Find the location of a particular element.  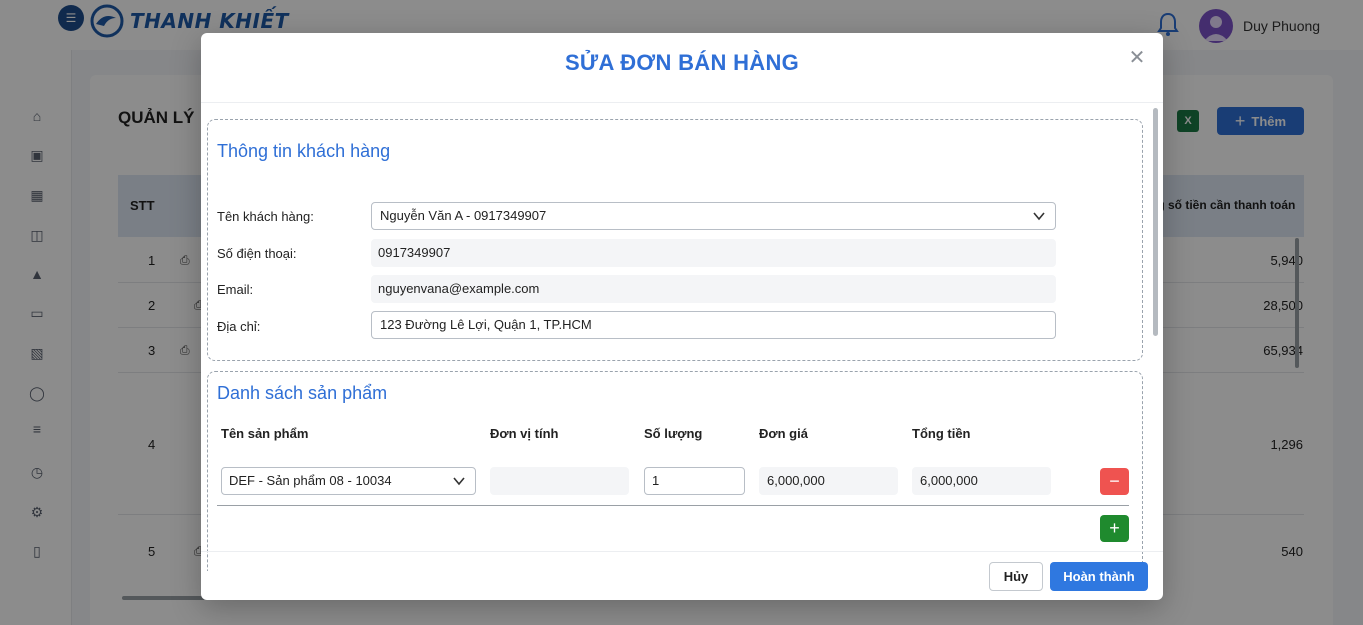

customer-section-title: Thông tin khách hàng is located at coordinates (304, 151).